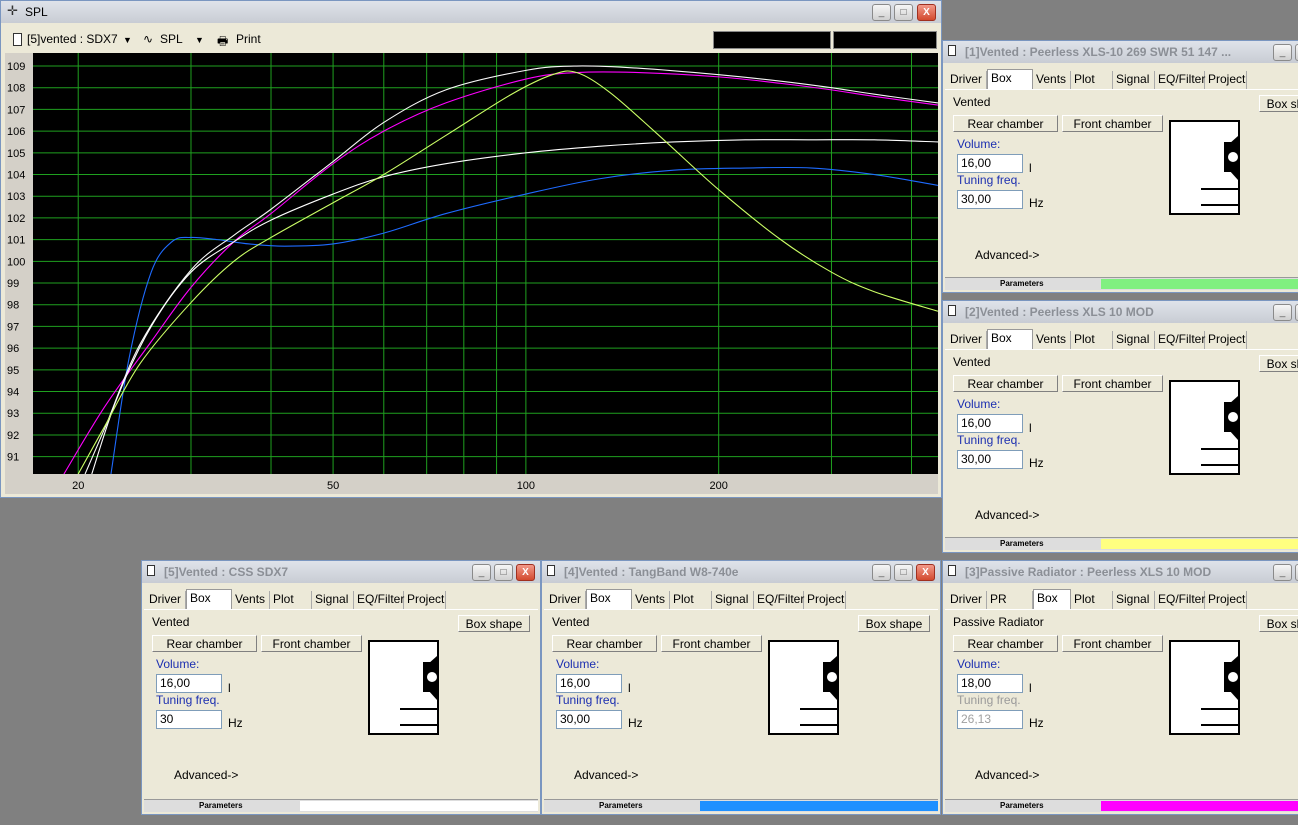  Describe the element at coordinates (1120, 312) in the screenshot. I see `box-window-titlebar: [2]Vented : Peerless XLS 10 MOD _ □ X` at that location.